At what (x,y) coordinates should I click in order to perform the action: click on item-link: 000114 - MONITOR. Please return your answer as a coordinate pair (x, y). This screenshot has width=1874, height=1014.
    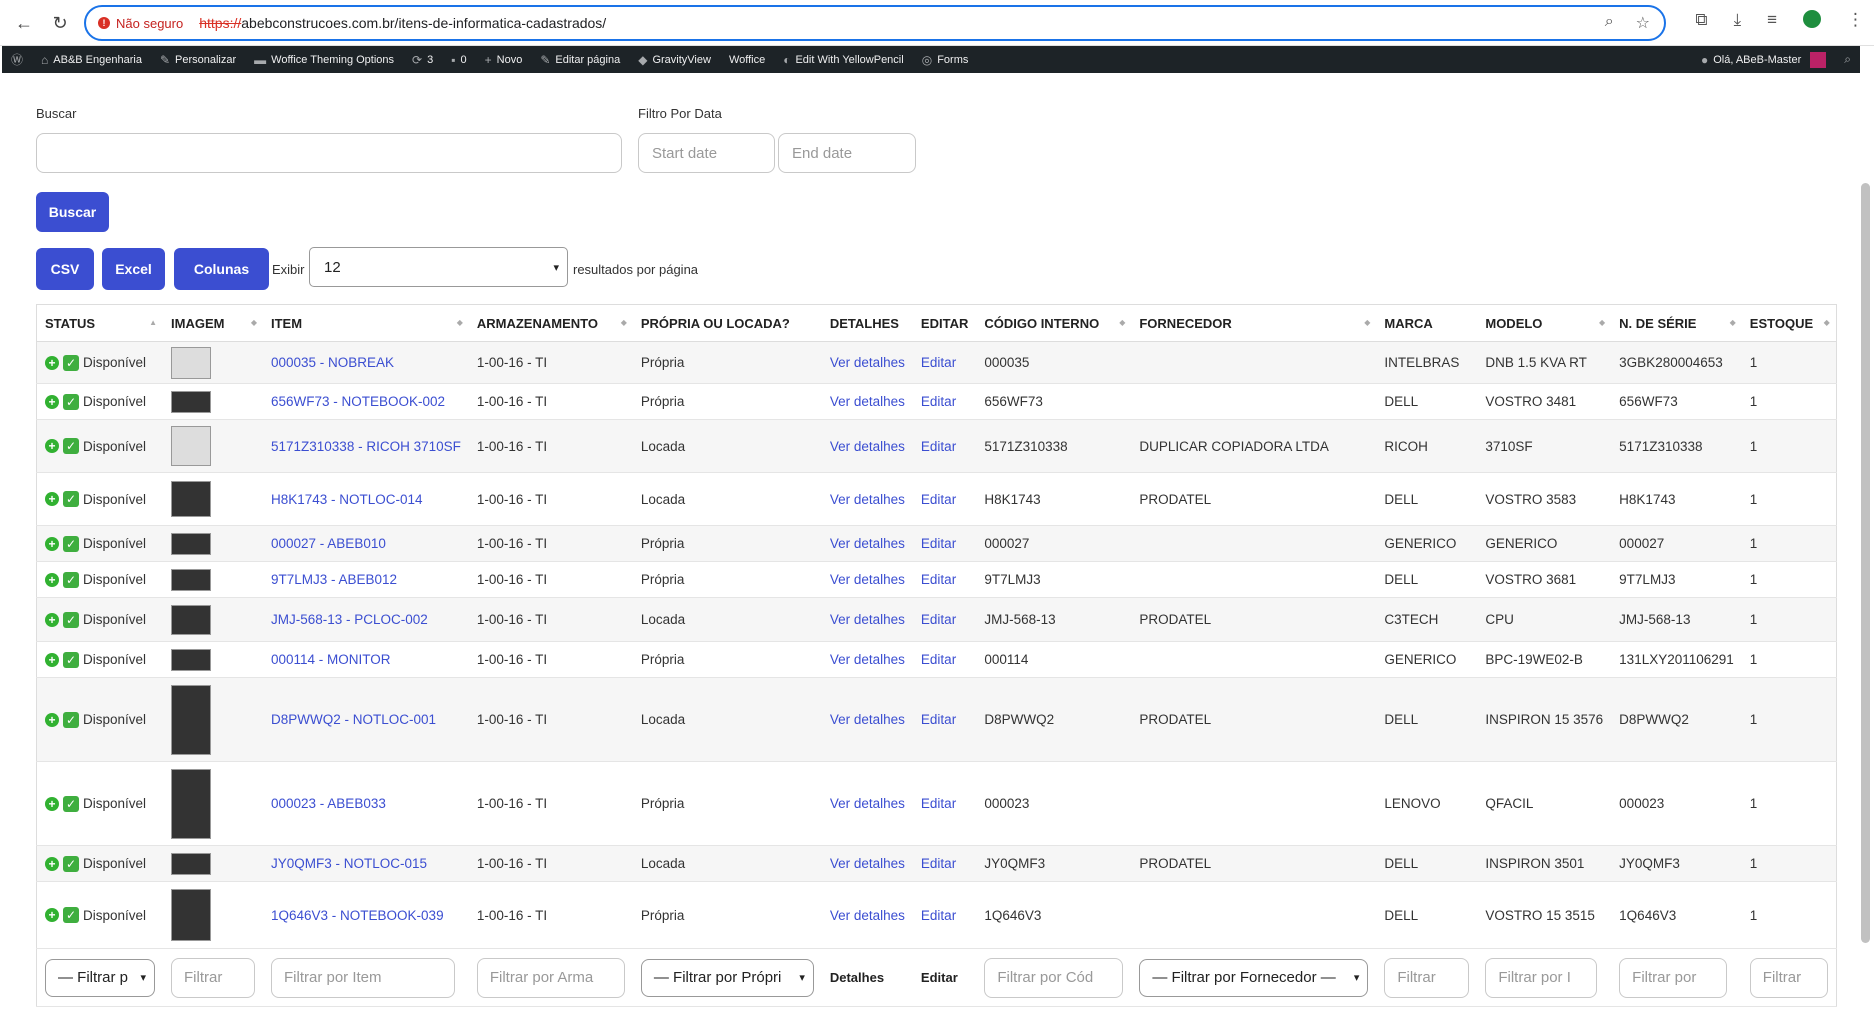
    Looking at the image, I should click on (366, 659).